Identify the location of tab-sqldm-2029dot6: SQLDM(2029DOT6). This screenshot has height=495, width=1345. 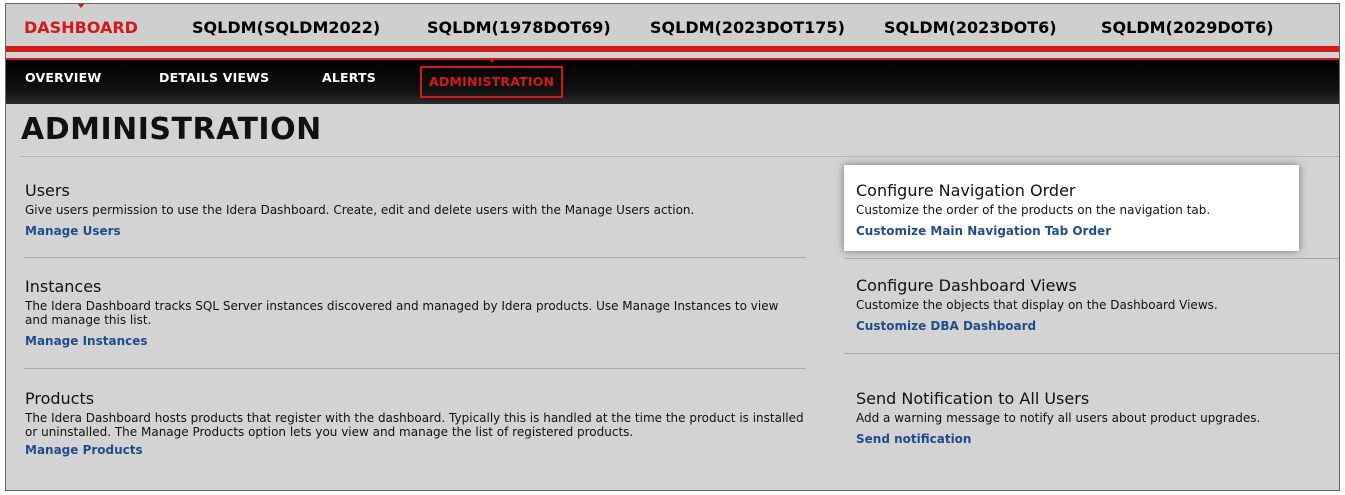
(1187, 28).